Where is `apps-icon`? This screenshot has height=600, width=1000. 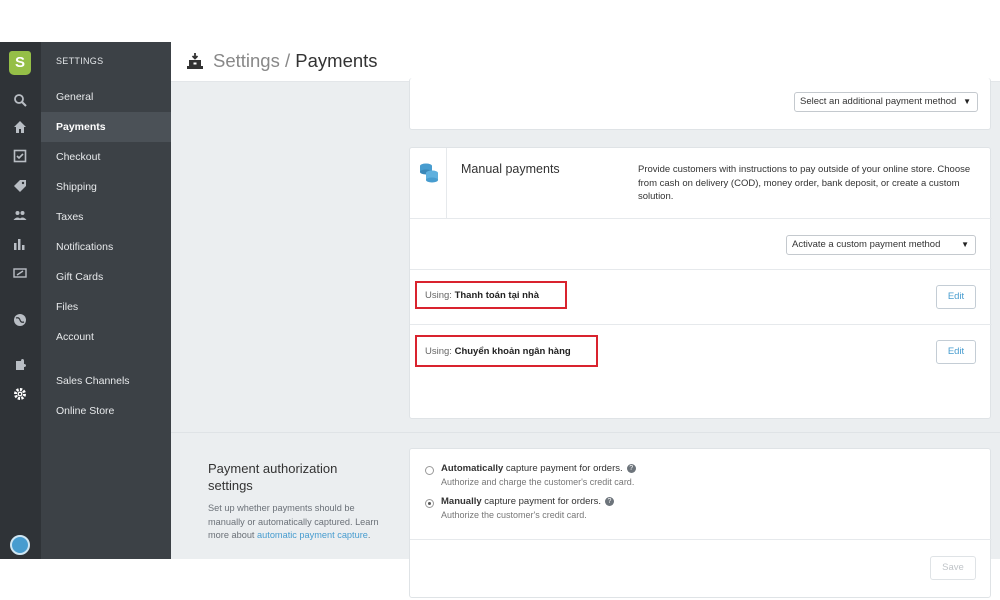
apps-icon is located at coordinates (20, 365).